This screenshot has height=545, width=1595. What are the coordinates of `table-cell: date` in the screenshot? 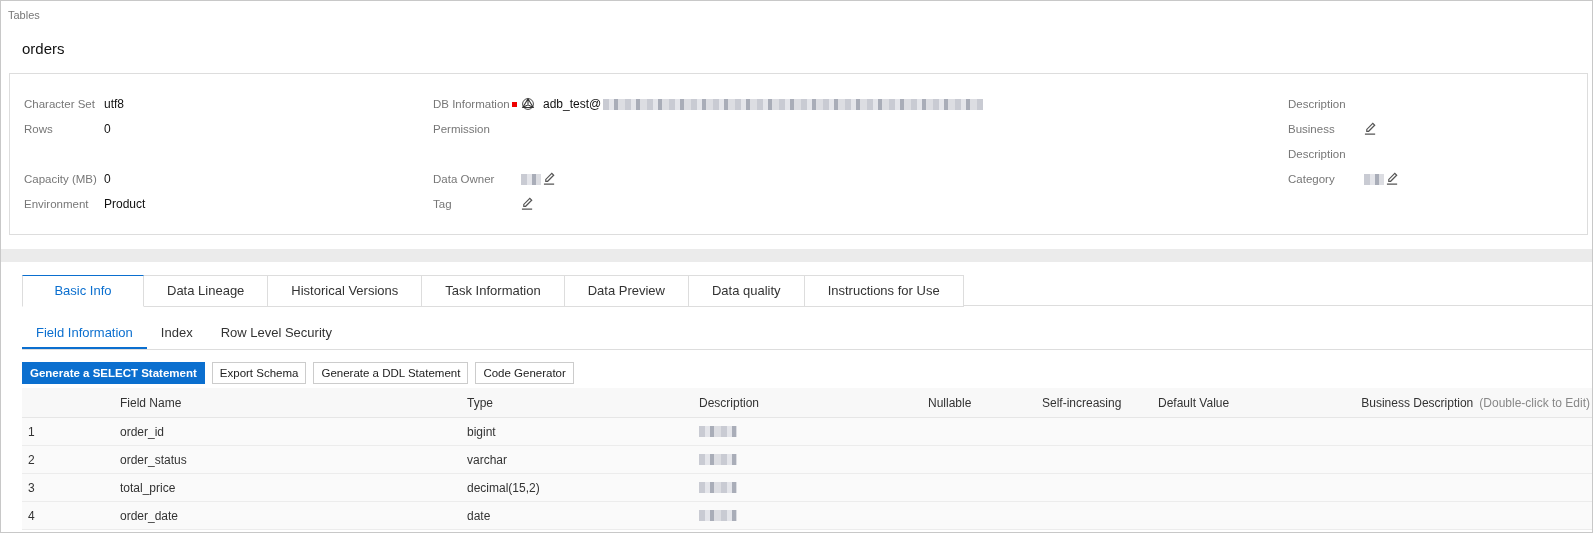 It's located at (479, 515).